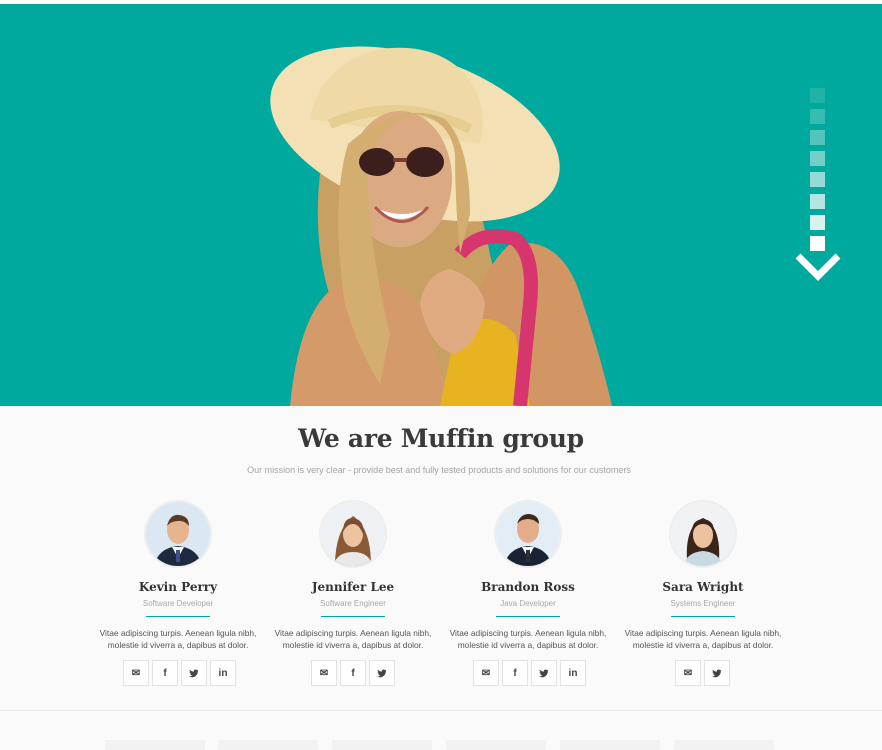 Image resolution: width=882 pixels, height=750 pixels. Describe the element at coordinates (703, 587) in the screenshot. I see `member-name: Sara Wright` at that location.